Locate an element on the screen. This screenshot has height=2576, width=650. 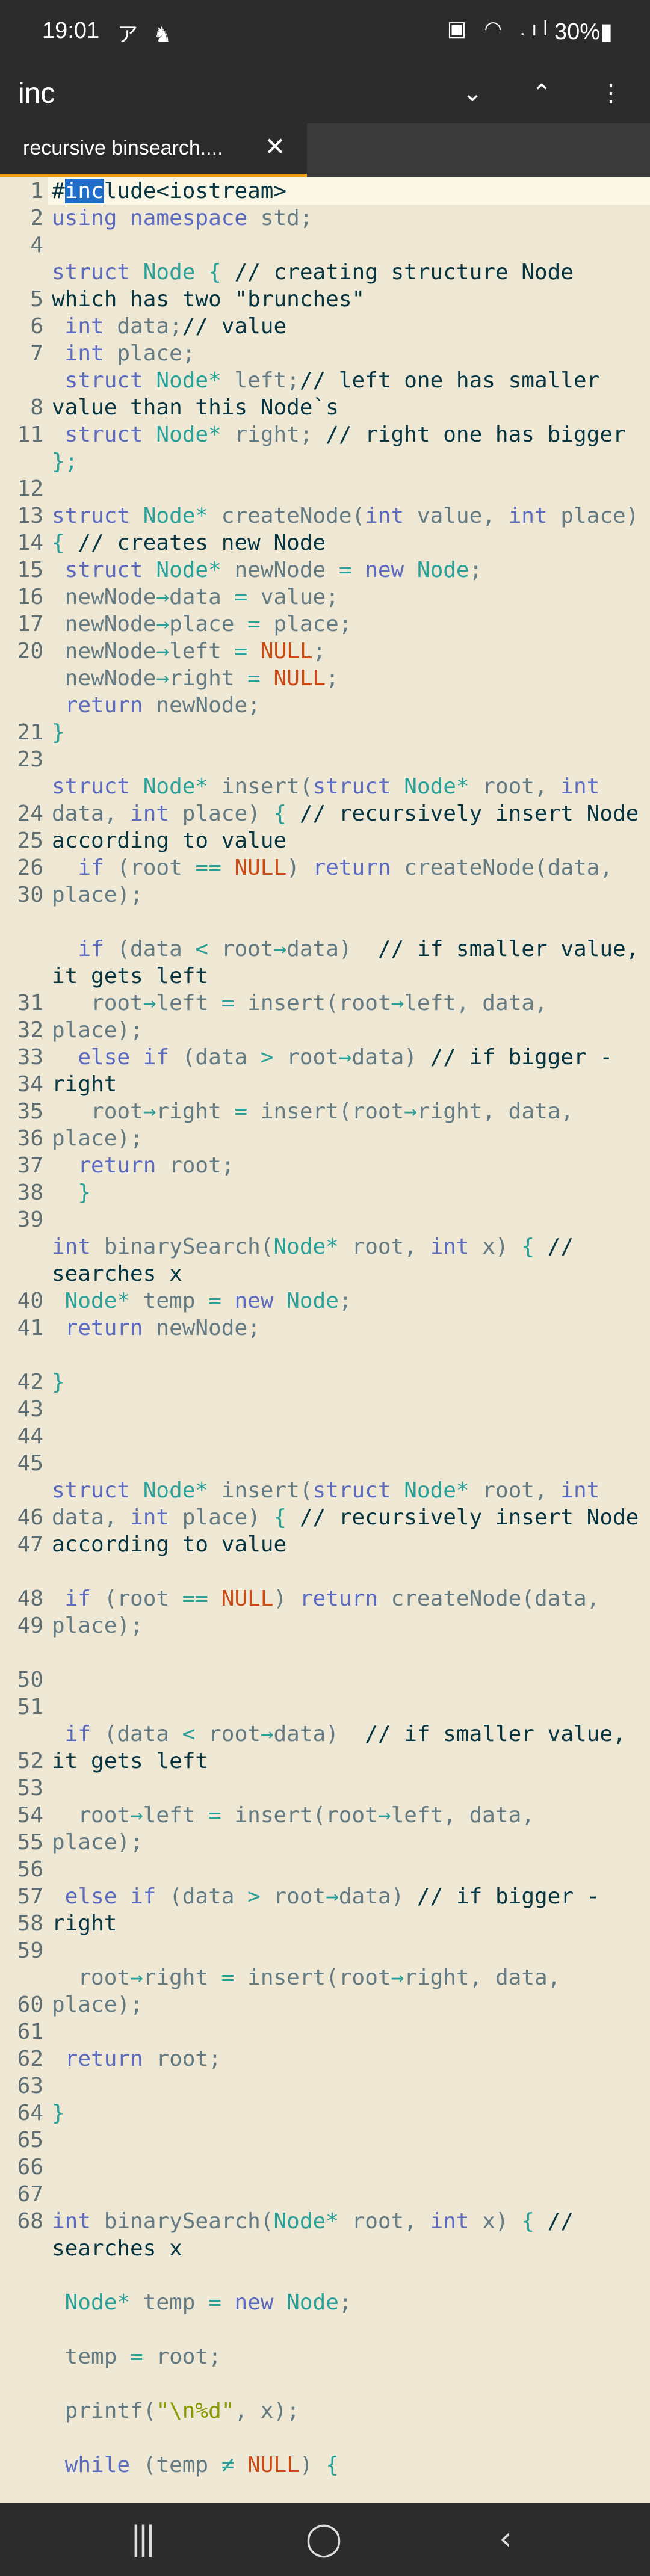
code-token: ≠ is located at coordinates (235, 2465).